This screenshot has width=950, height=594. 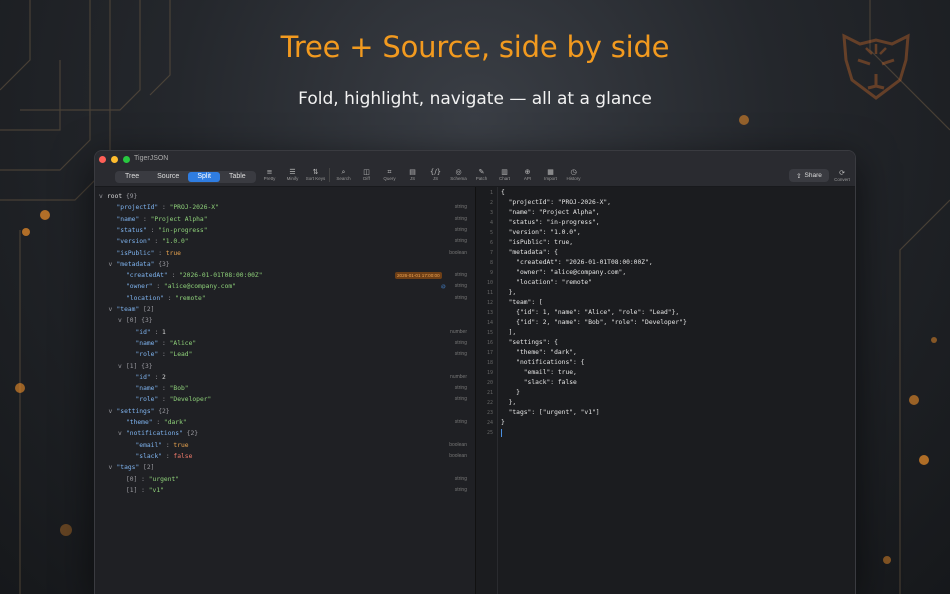 I want to click on tree-key: "name", so click(x=147, y=343).